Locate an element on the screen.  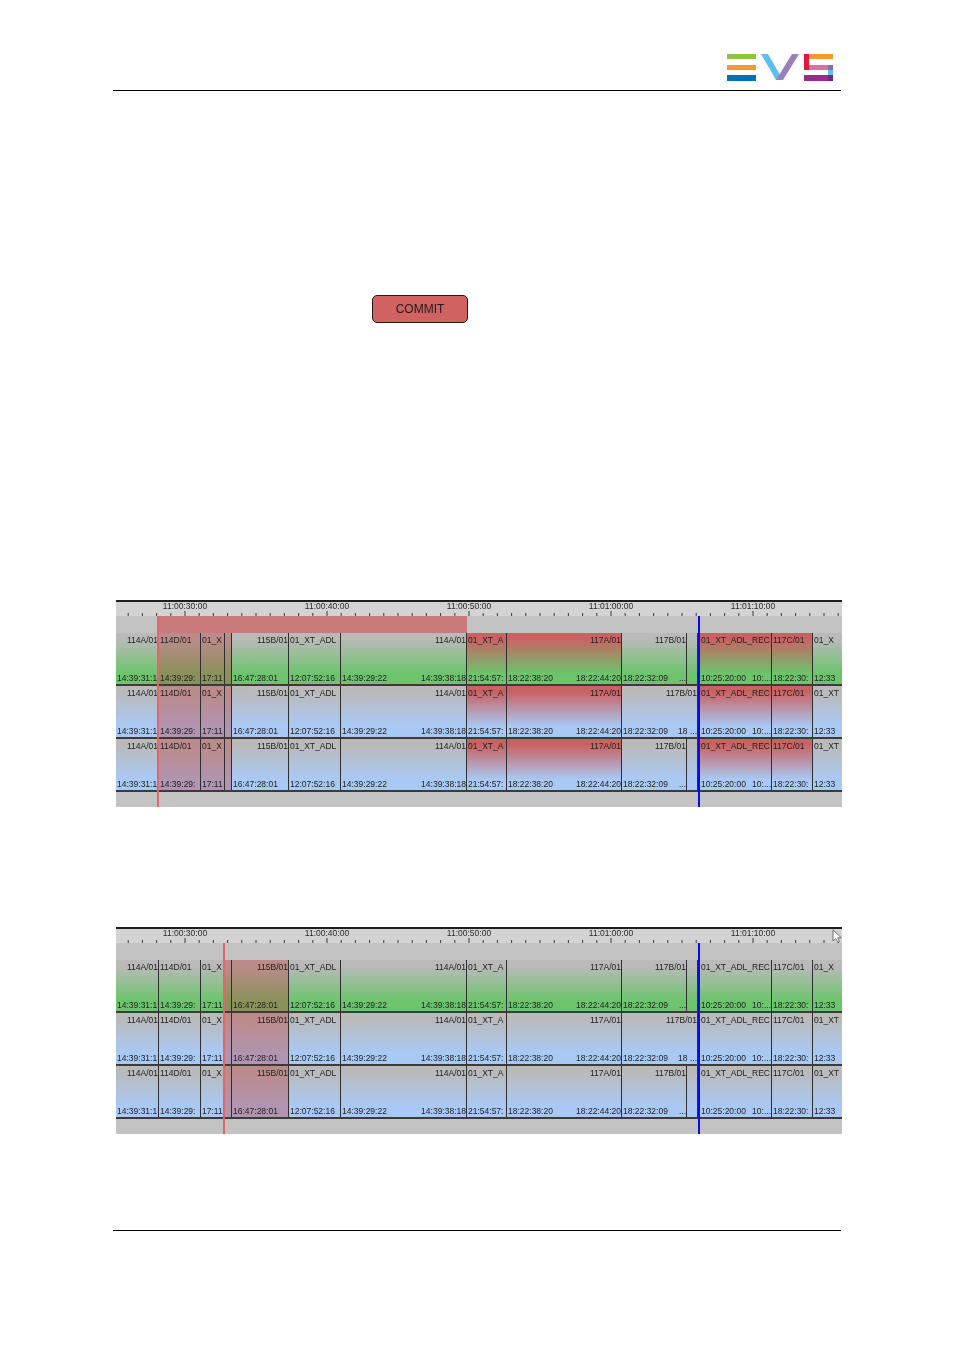
clip-name: 114D/01 is located at coordinates (176, 1020).